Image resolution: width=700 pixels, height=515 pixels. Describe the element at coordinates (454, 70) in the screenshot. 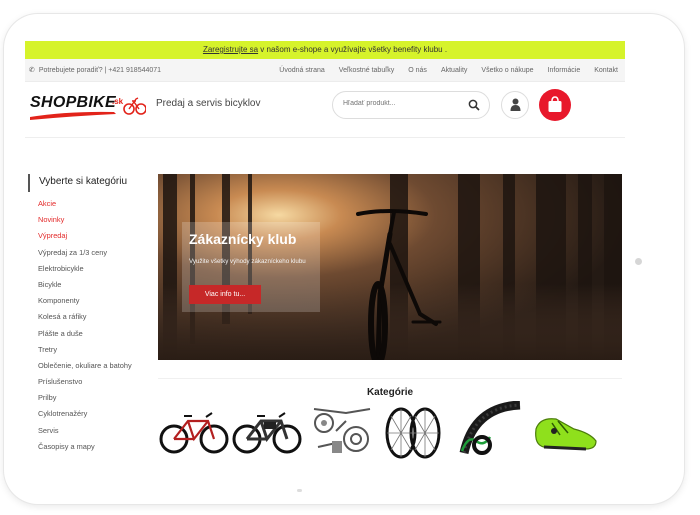

I see `nav-news: Aktuality` at that location.